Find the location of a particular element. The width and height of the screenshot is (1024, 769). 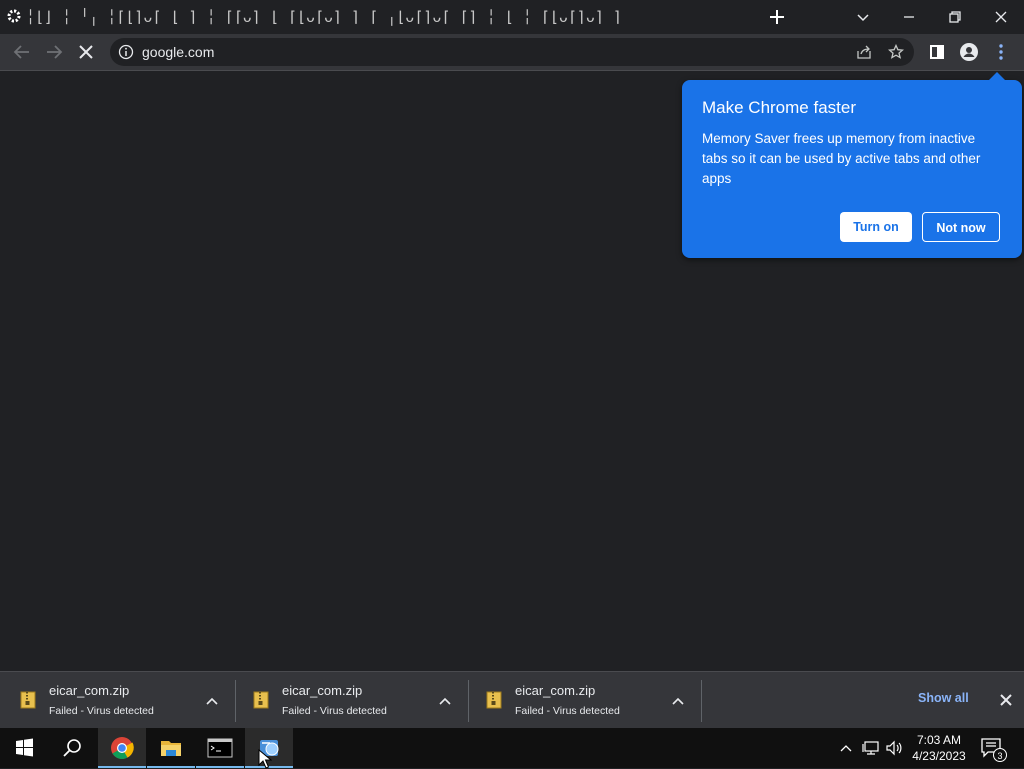

chrome-icon is located at coordinates (122, 748).